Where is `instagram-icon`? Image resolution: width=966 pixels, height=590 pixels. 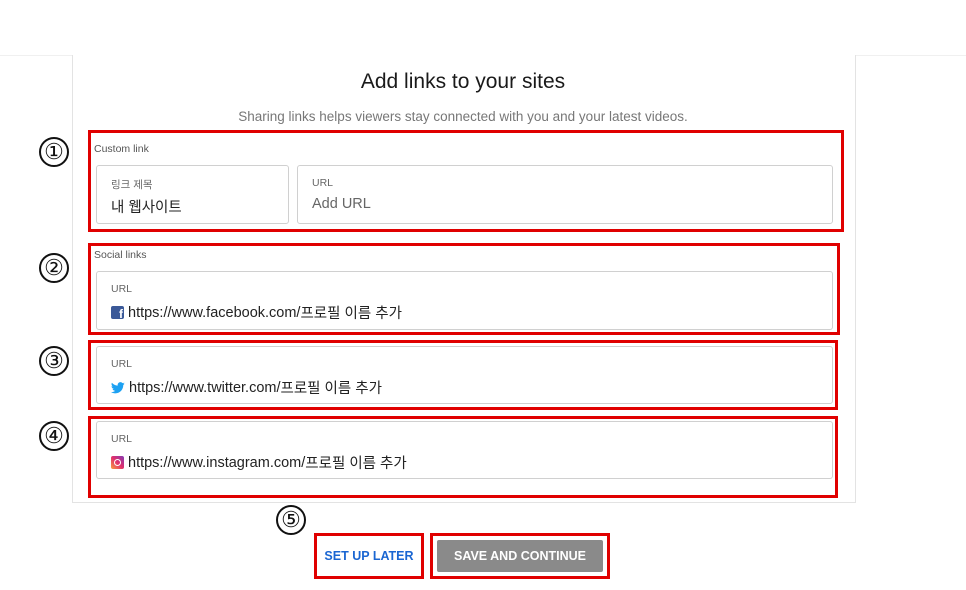
instagram-icon is located at coordinates (117, 462).